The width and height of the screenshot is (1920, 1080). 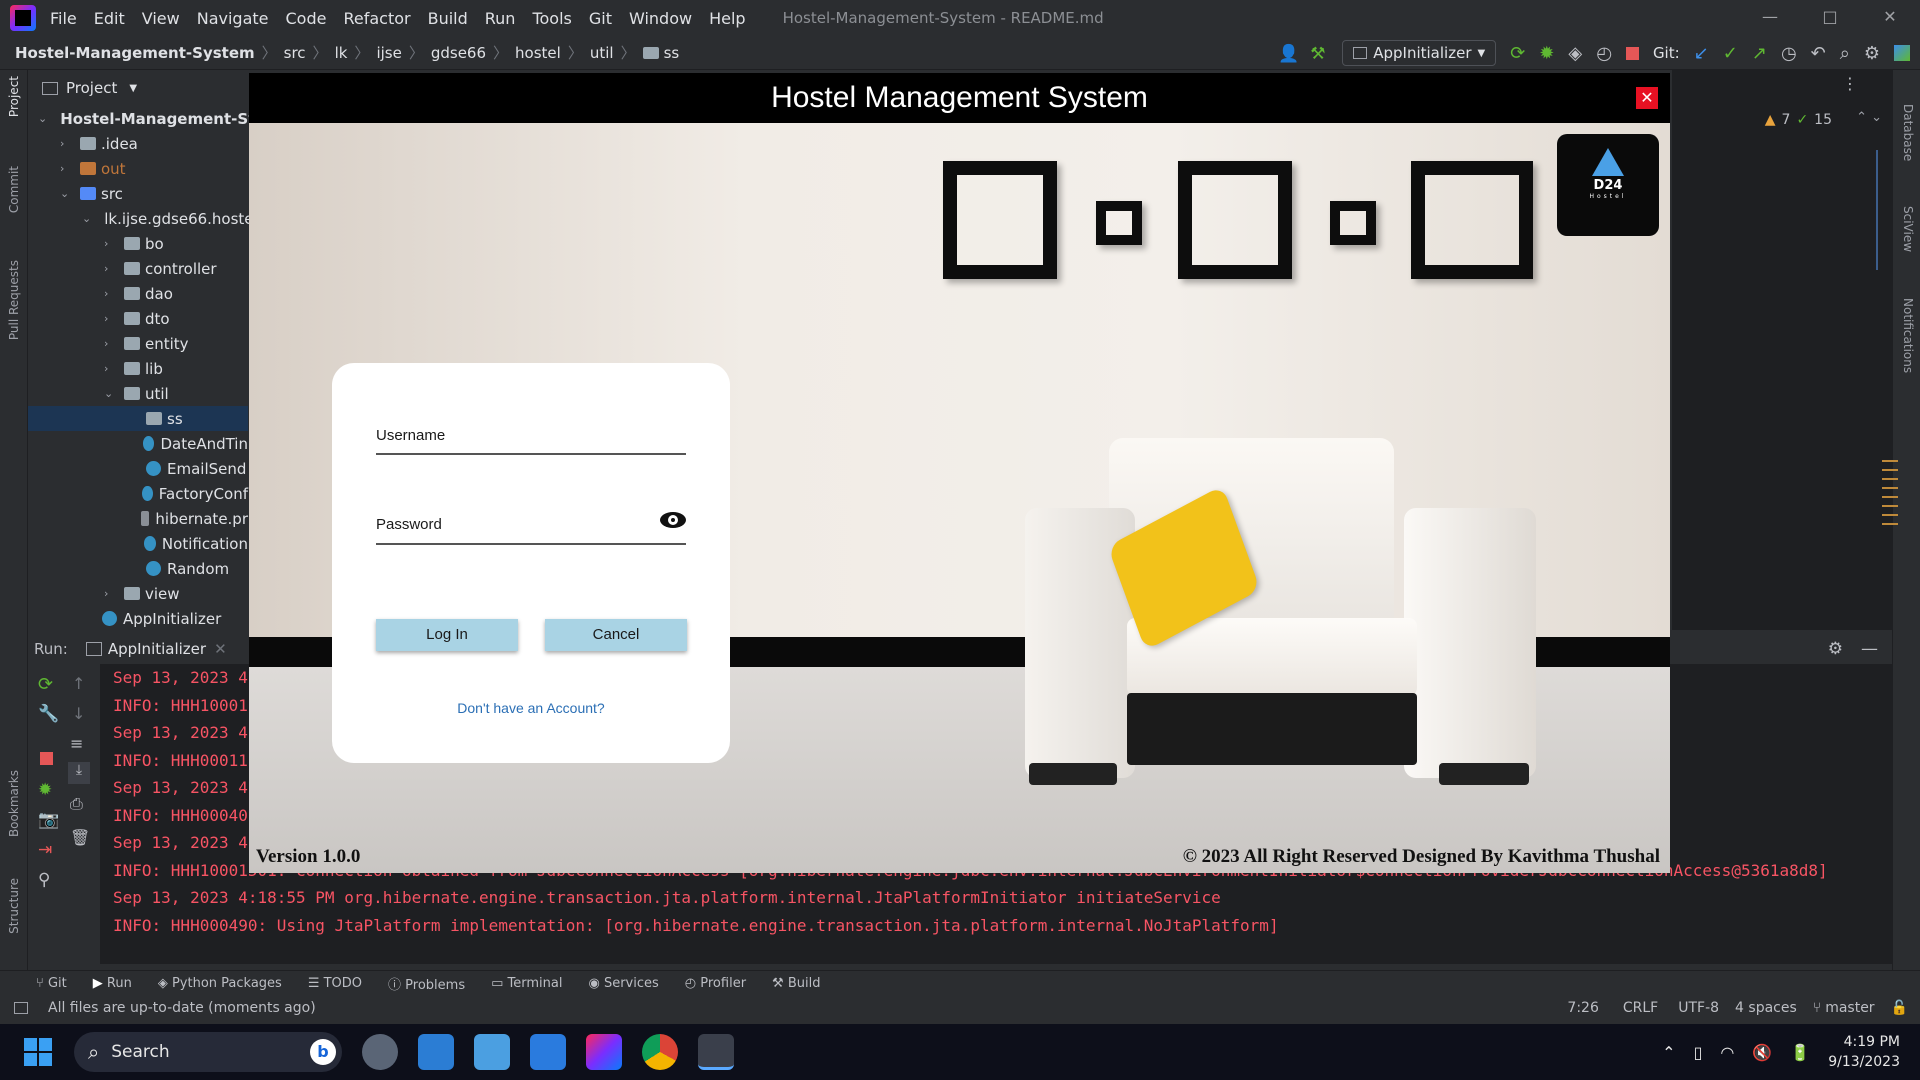 I want to click on menu-run: Run, so click(x=500, y=18).